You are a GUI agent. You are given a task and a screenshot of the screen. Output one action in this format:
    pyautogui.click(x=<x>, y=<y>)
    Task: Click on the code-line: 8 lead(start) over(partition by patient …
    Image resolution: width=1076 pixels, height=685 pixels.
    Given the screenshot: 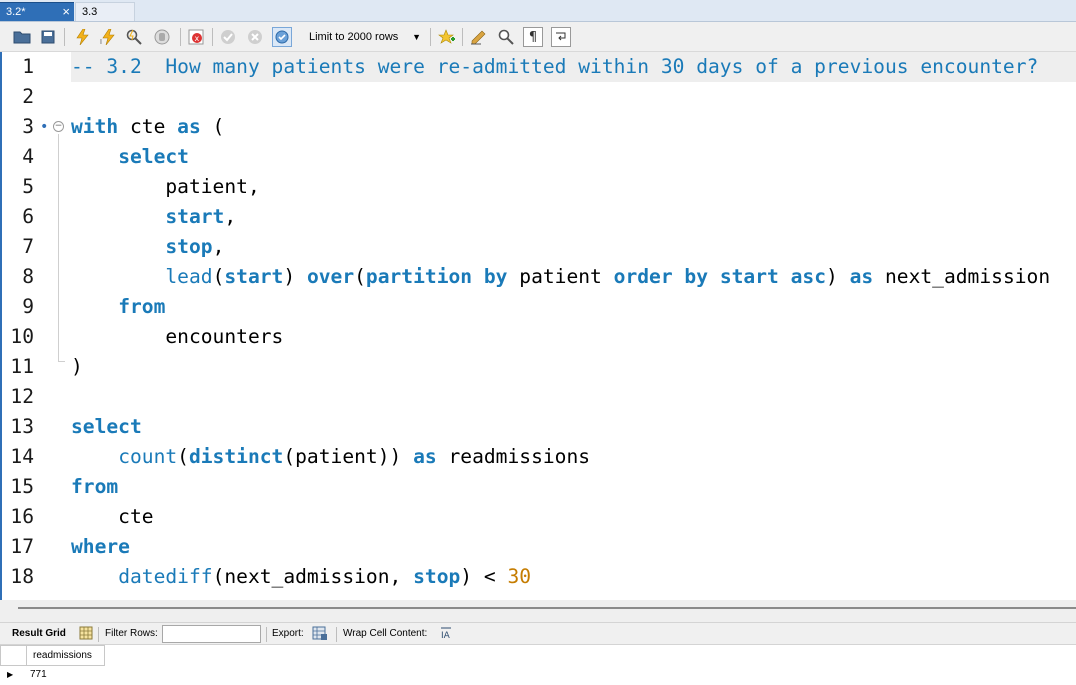 What is the action you would take?
    pyautogui.click(x=538, y=277)
    